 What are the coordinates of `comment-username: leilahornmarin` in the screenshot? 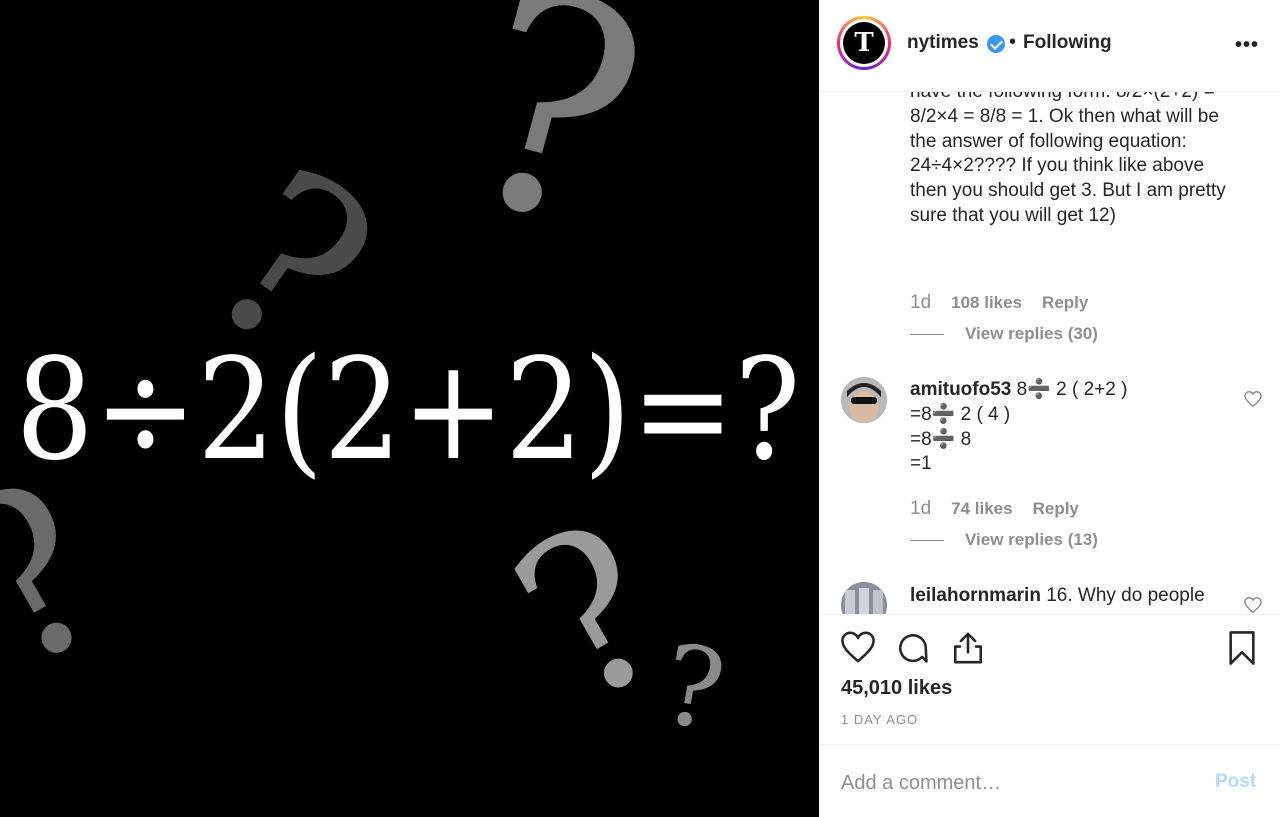 It's located at (975, 595).